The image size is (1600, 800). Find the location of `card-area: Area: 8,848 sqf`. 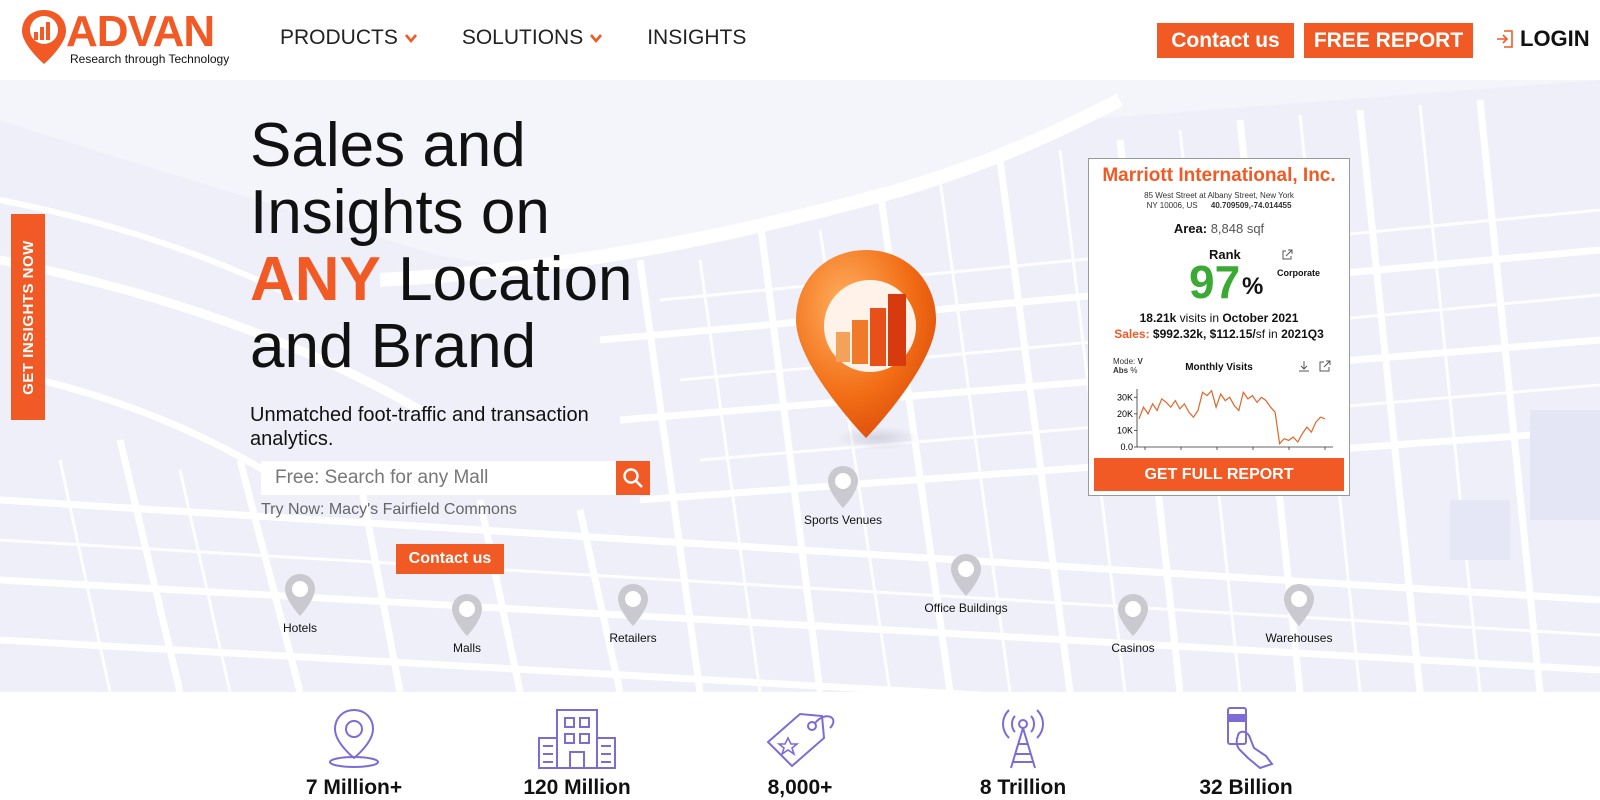

card-area: Area: 8,848 sqf is located at coordinates (1219, 228).